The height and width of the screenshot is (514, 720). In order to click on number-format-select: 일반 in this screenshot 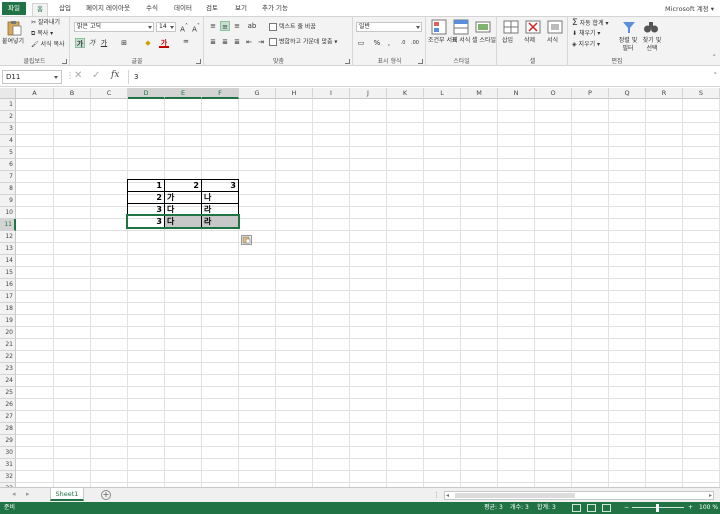, I will do `click(389, 27)`.